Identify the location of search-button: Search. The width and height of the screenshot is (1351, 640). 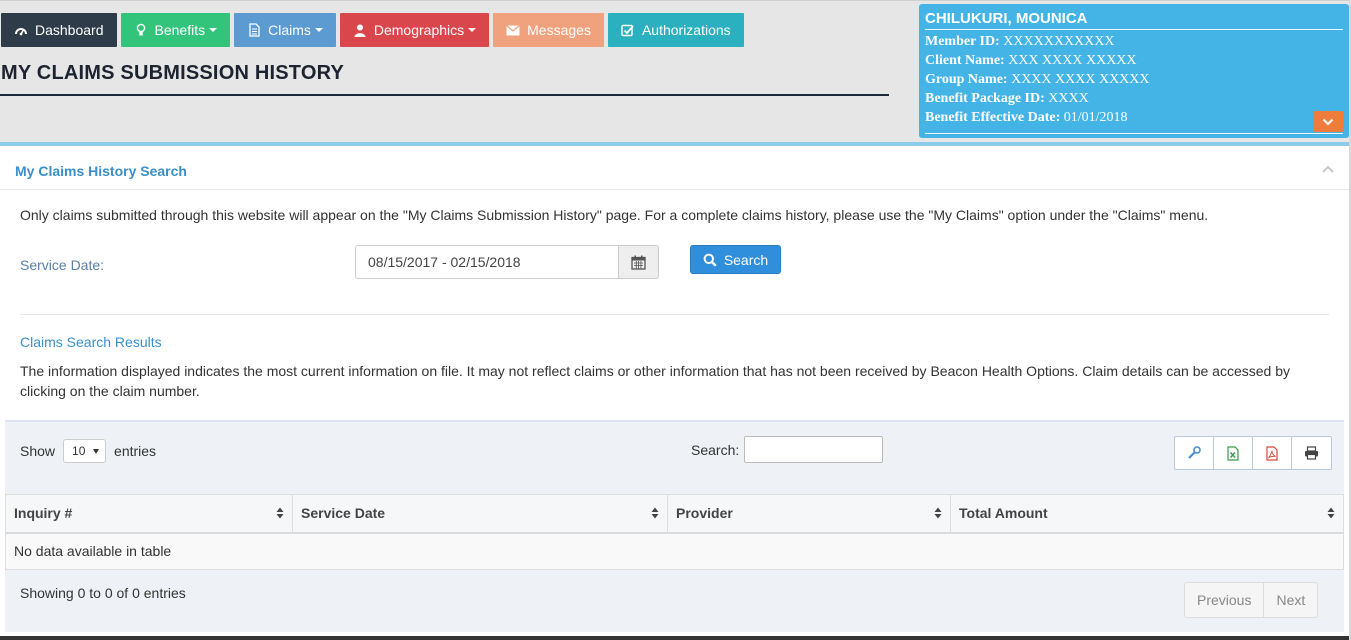
(735, 259).